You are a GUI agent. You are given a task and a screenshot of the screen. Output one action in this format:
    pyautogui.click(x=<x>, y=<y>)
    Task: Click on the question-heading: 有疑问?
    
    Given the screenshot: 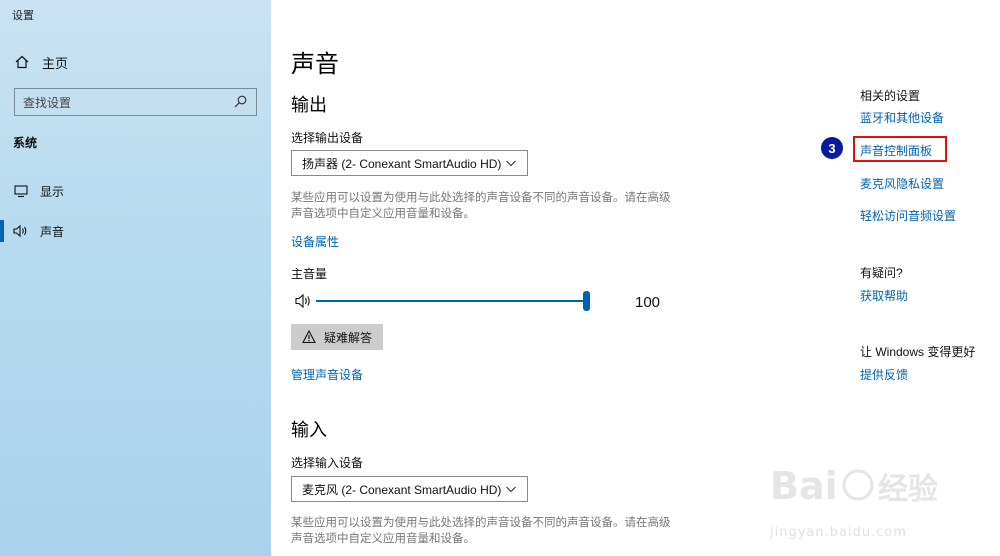 What is the action you would take?
    pyautogui.click(x=881, y=273)
    